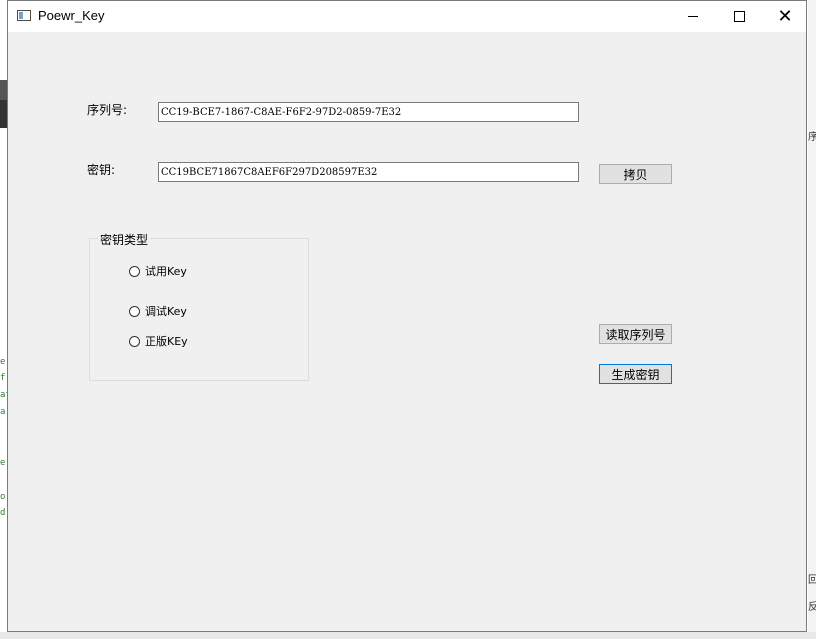  Describe the element at coordinates (812, 319) in the screenshot. I see `background-right-strip: 序 回 反` at that location.